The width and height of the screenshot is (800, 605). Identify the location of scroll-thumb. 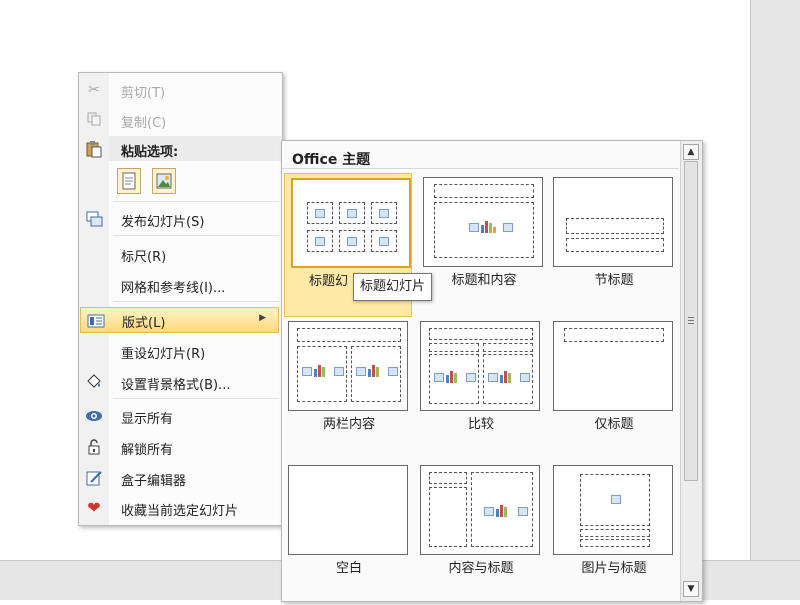
(691, 321).